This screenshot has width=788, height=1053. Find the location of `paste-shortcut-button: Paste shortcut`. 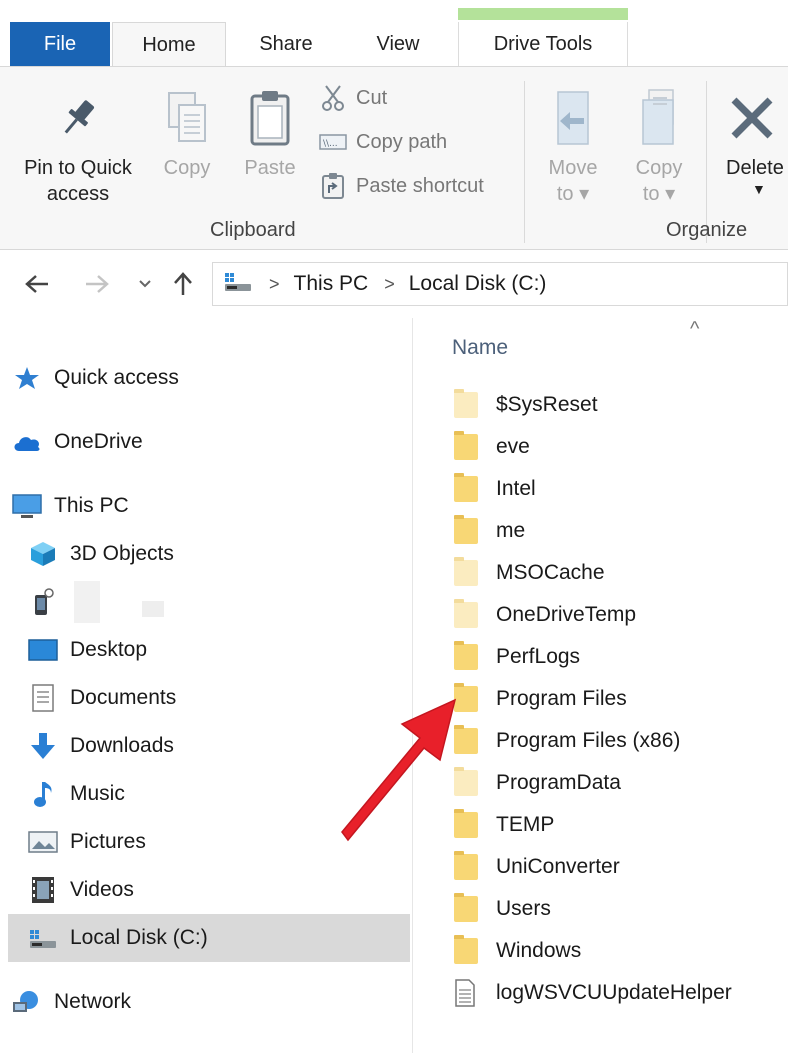

paste-shortcut-button: Paste shortcut is located at coordinates (401, 186).